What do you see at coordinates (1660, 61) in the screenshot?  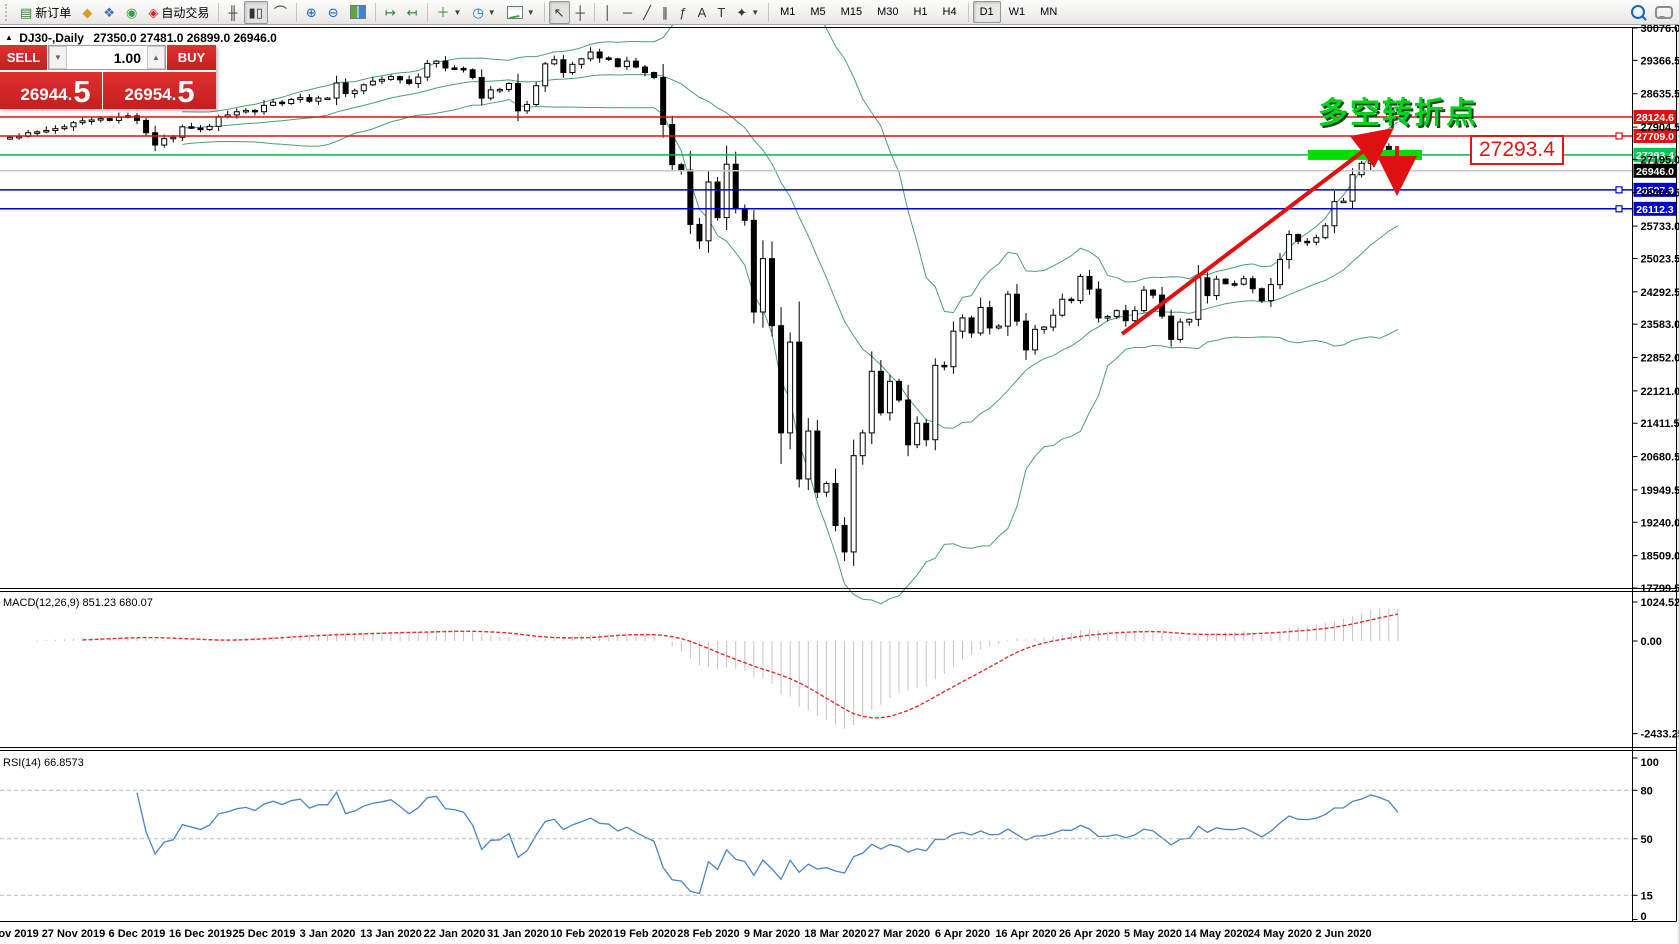 I see `svg-text: 29366.5` at bounding box center [1660, 61].